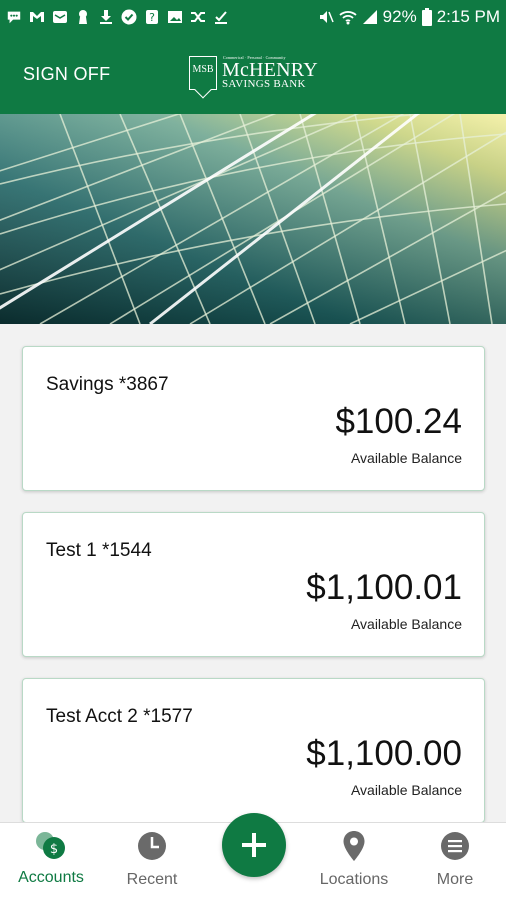  What do you see at coordinates (326, 17) in the screenshot?
I see `mute-icon` at bounding box center [326, 17].